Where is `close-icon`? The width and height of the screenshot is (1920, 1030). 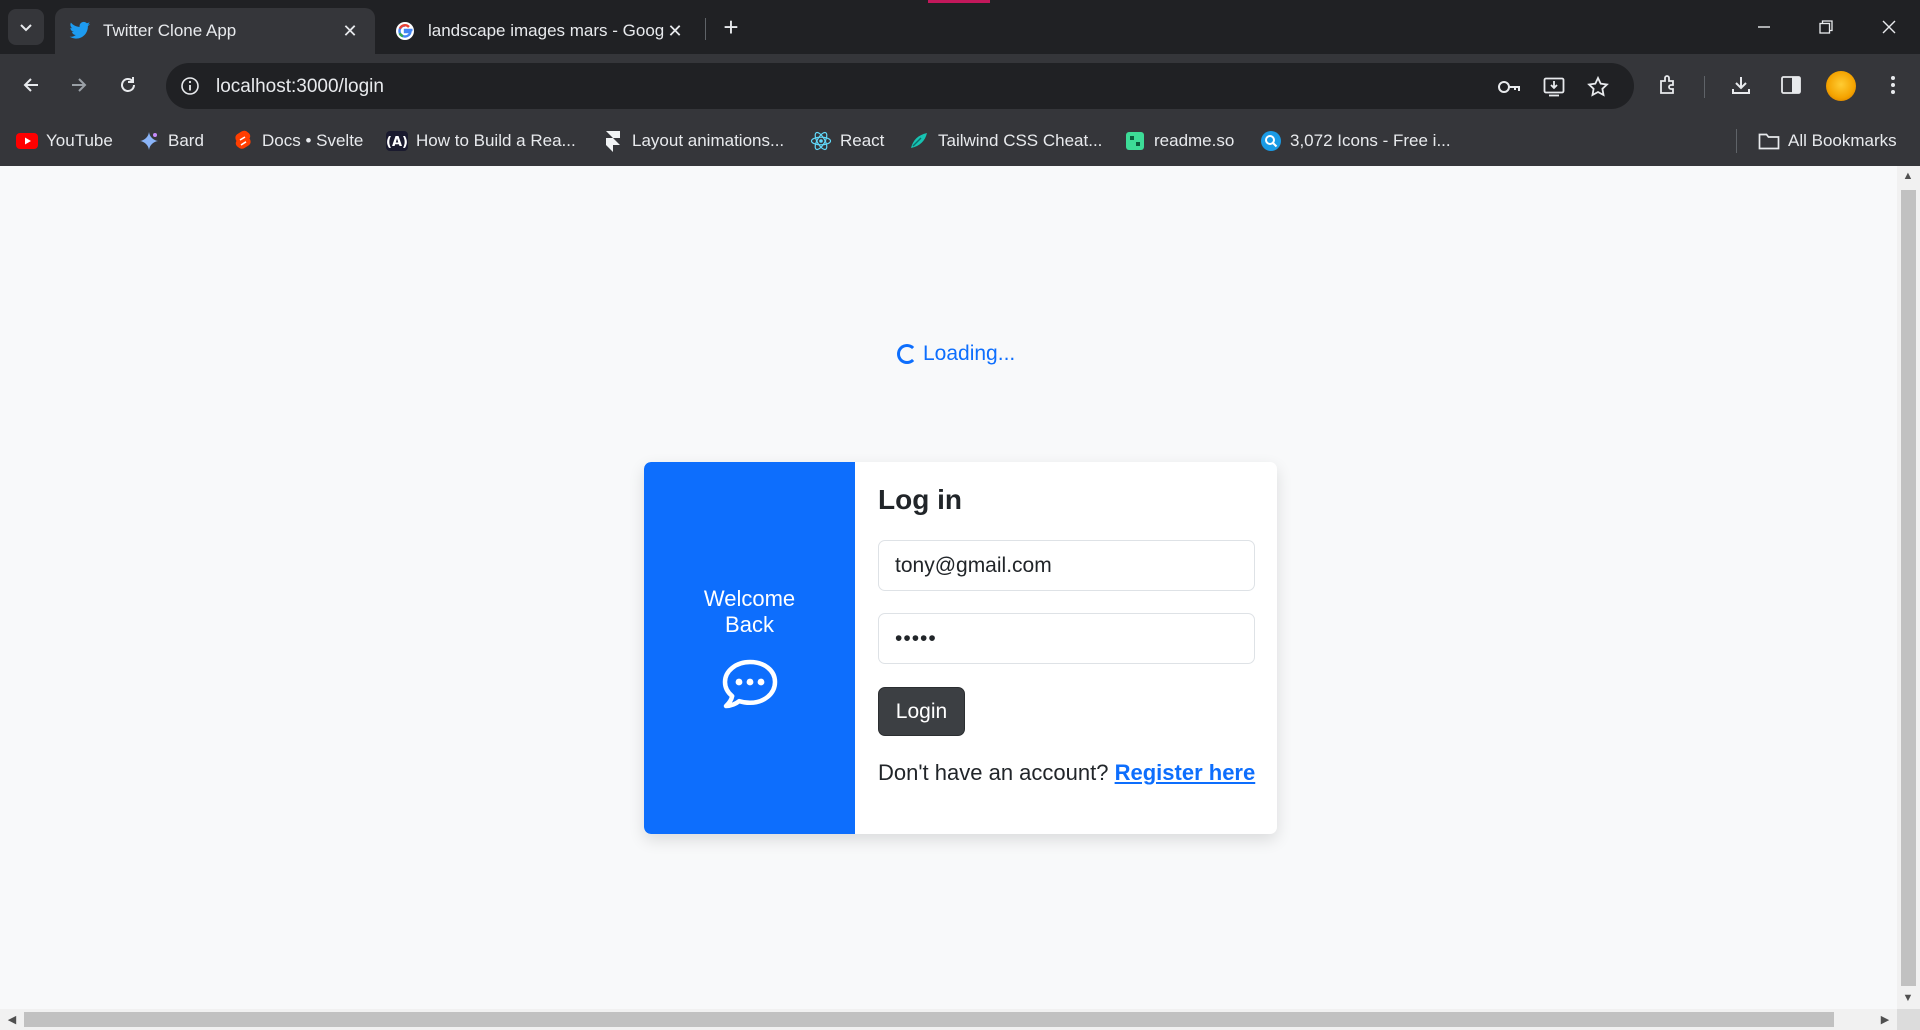 close-icon is located at coordinates (1889, 27).